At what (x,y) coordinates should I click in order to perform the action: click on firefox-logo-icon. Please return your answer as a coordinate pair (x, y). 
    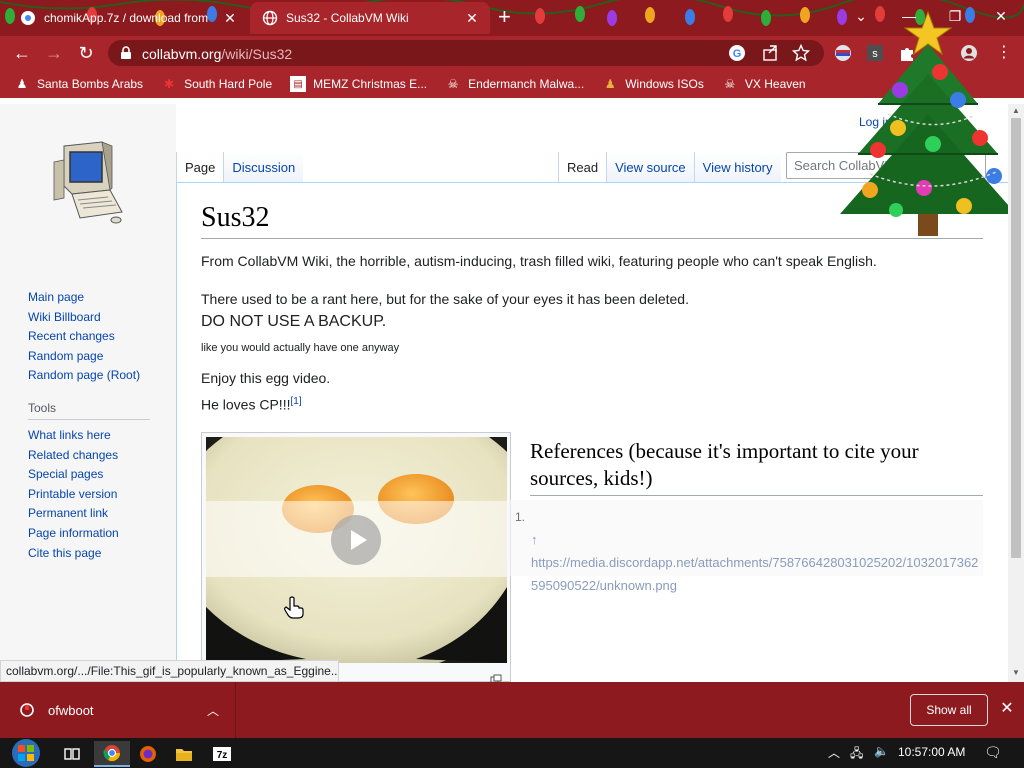
    Looking at the image, I should click on (148, 754).